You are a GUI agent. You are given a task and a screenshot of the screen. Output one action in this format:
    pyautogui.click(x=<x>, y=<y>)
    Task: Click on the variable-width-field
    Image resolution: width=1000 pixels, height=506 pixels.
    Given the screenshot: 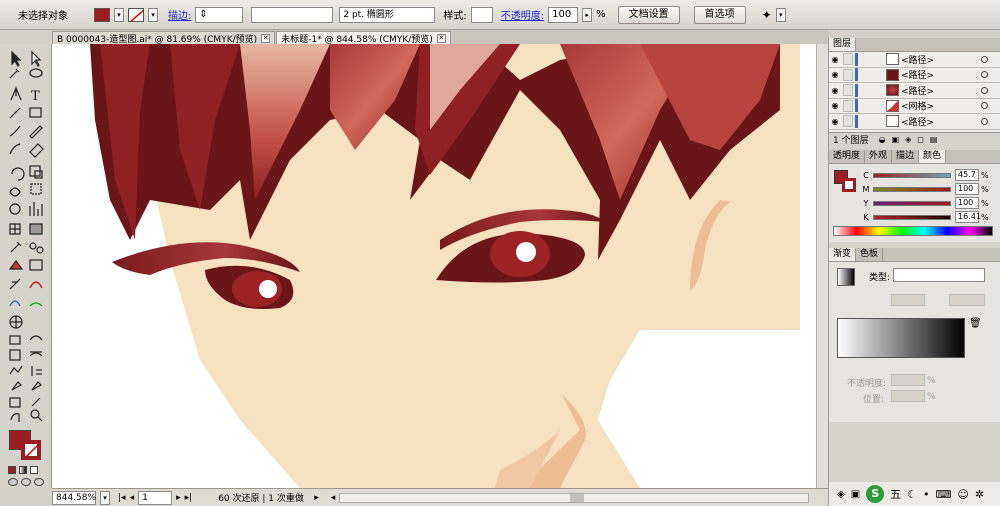 What is the action you would take?
    pyautogui.click(x=292, y=14)
    